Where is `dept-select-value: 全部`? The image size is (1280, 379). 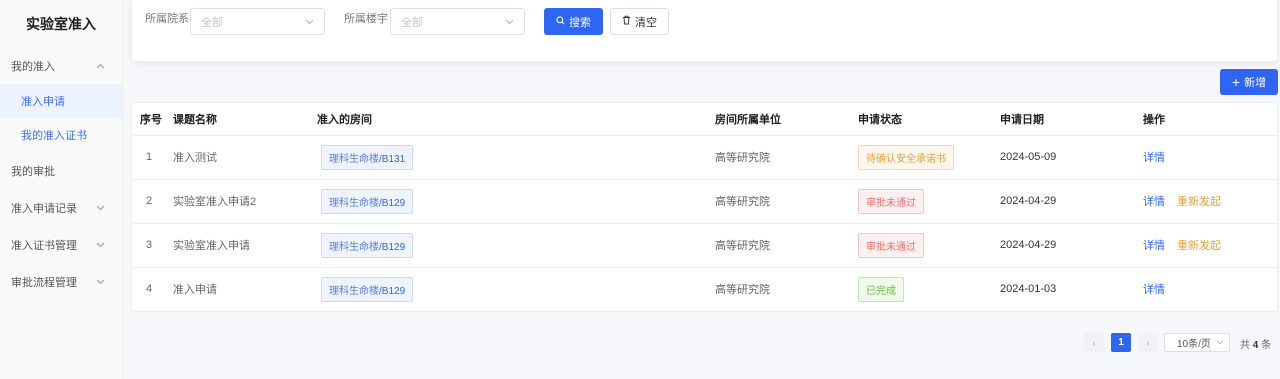
dept-select-value: 全部 is located at coordinates (212, 22).